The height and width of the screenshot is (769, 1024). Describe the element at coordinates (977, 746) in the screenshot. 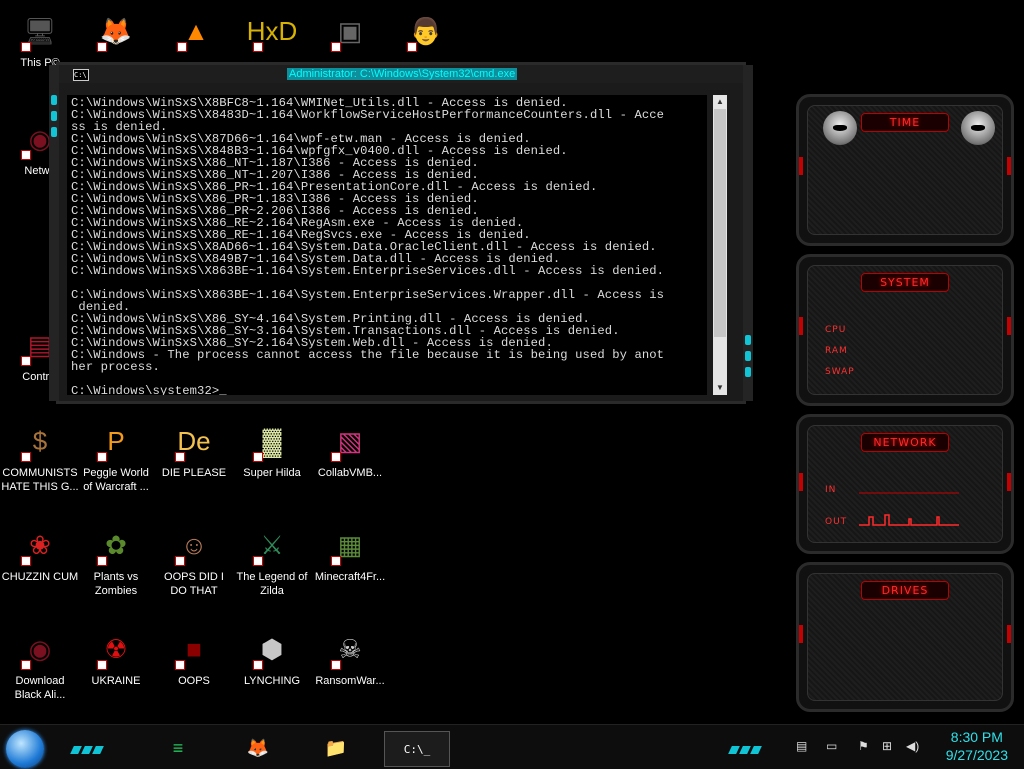

I see `system-clock: 8:30 PM 9/27/2023` at that location.